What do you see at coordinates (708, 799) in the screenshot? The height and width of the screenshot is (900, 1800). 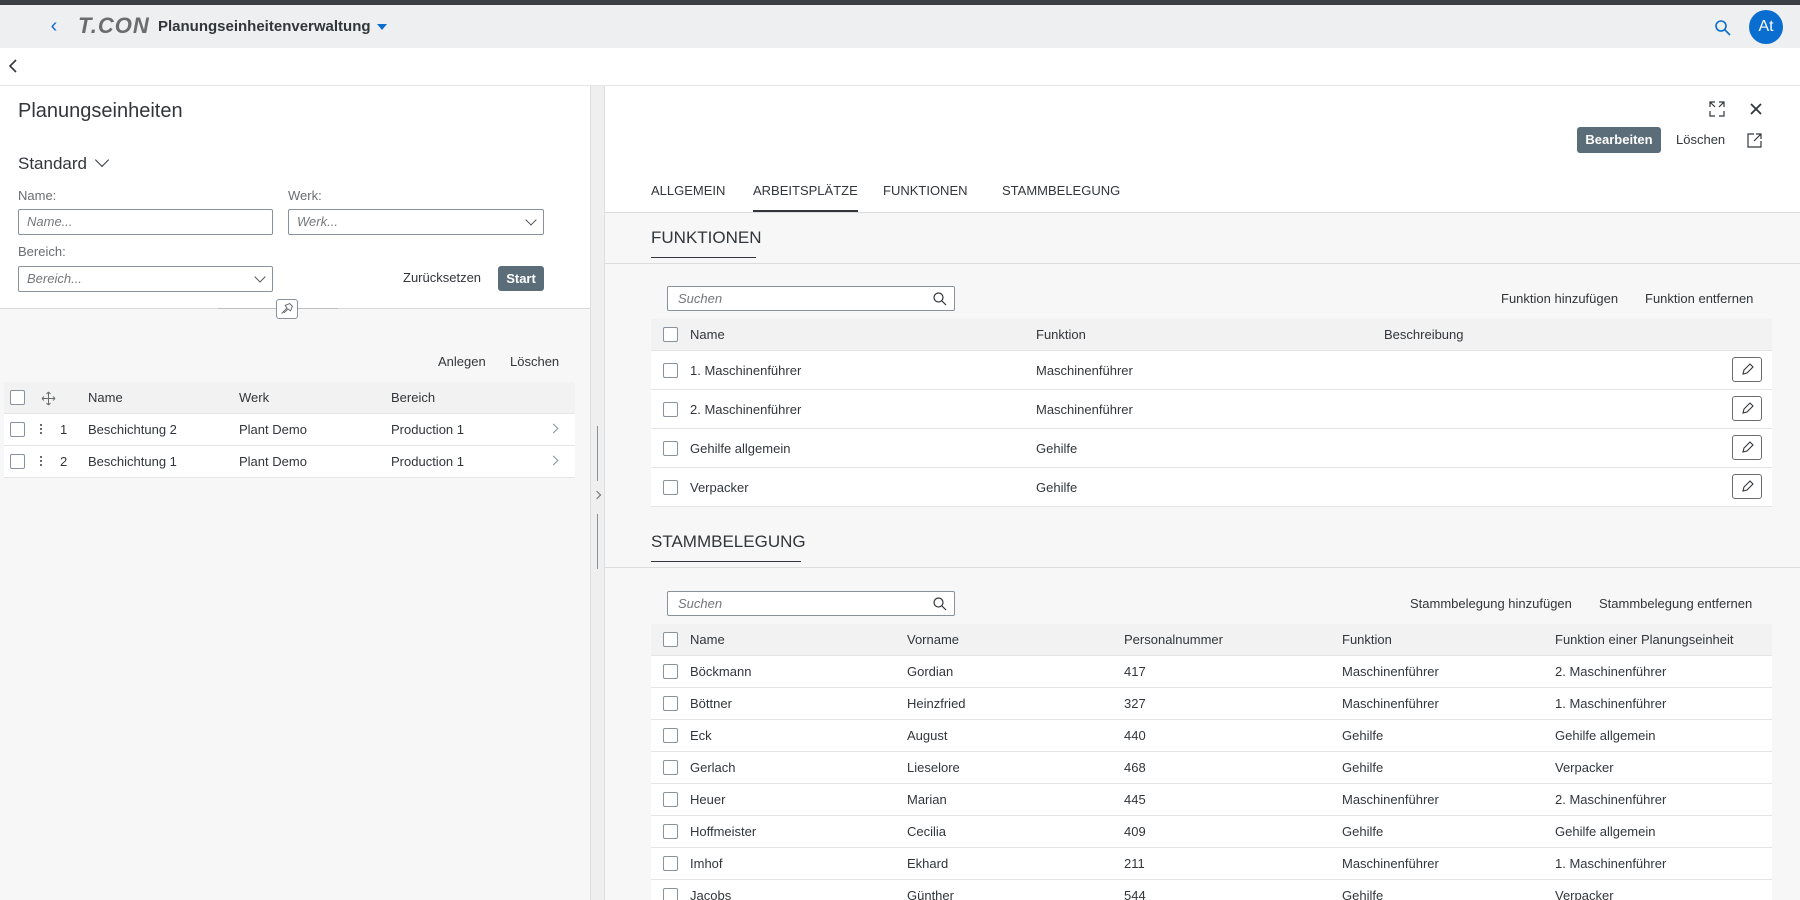 I see `row-name: Heuer` at bounding box center [708, 799].